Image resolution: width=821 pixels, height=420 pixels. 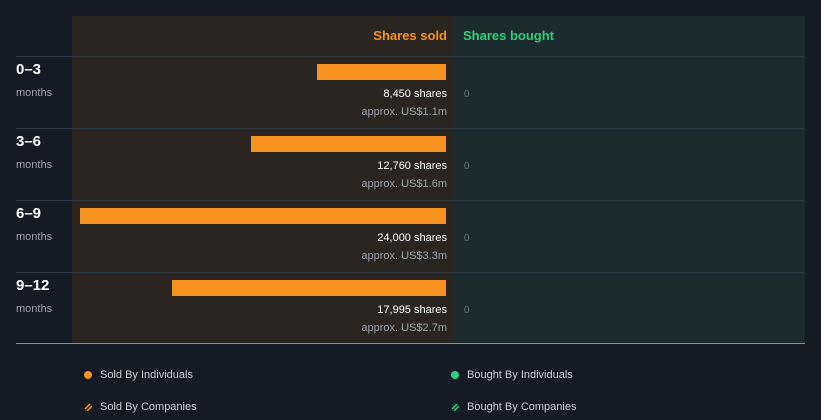 What do you see at coordinates (33, 285) in the screenshot?
I see `row-label: 9–12` at bounding box center [33, 285].